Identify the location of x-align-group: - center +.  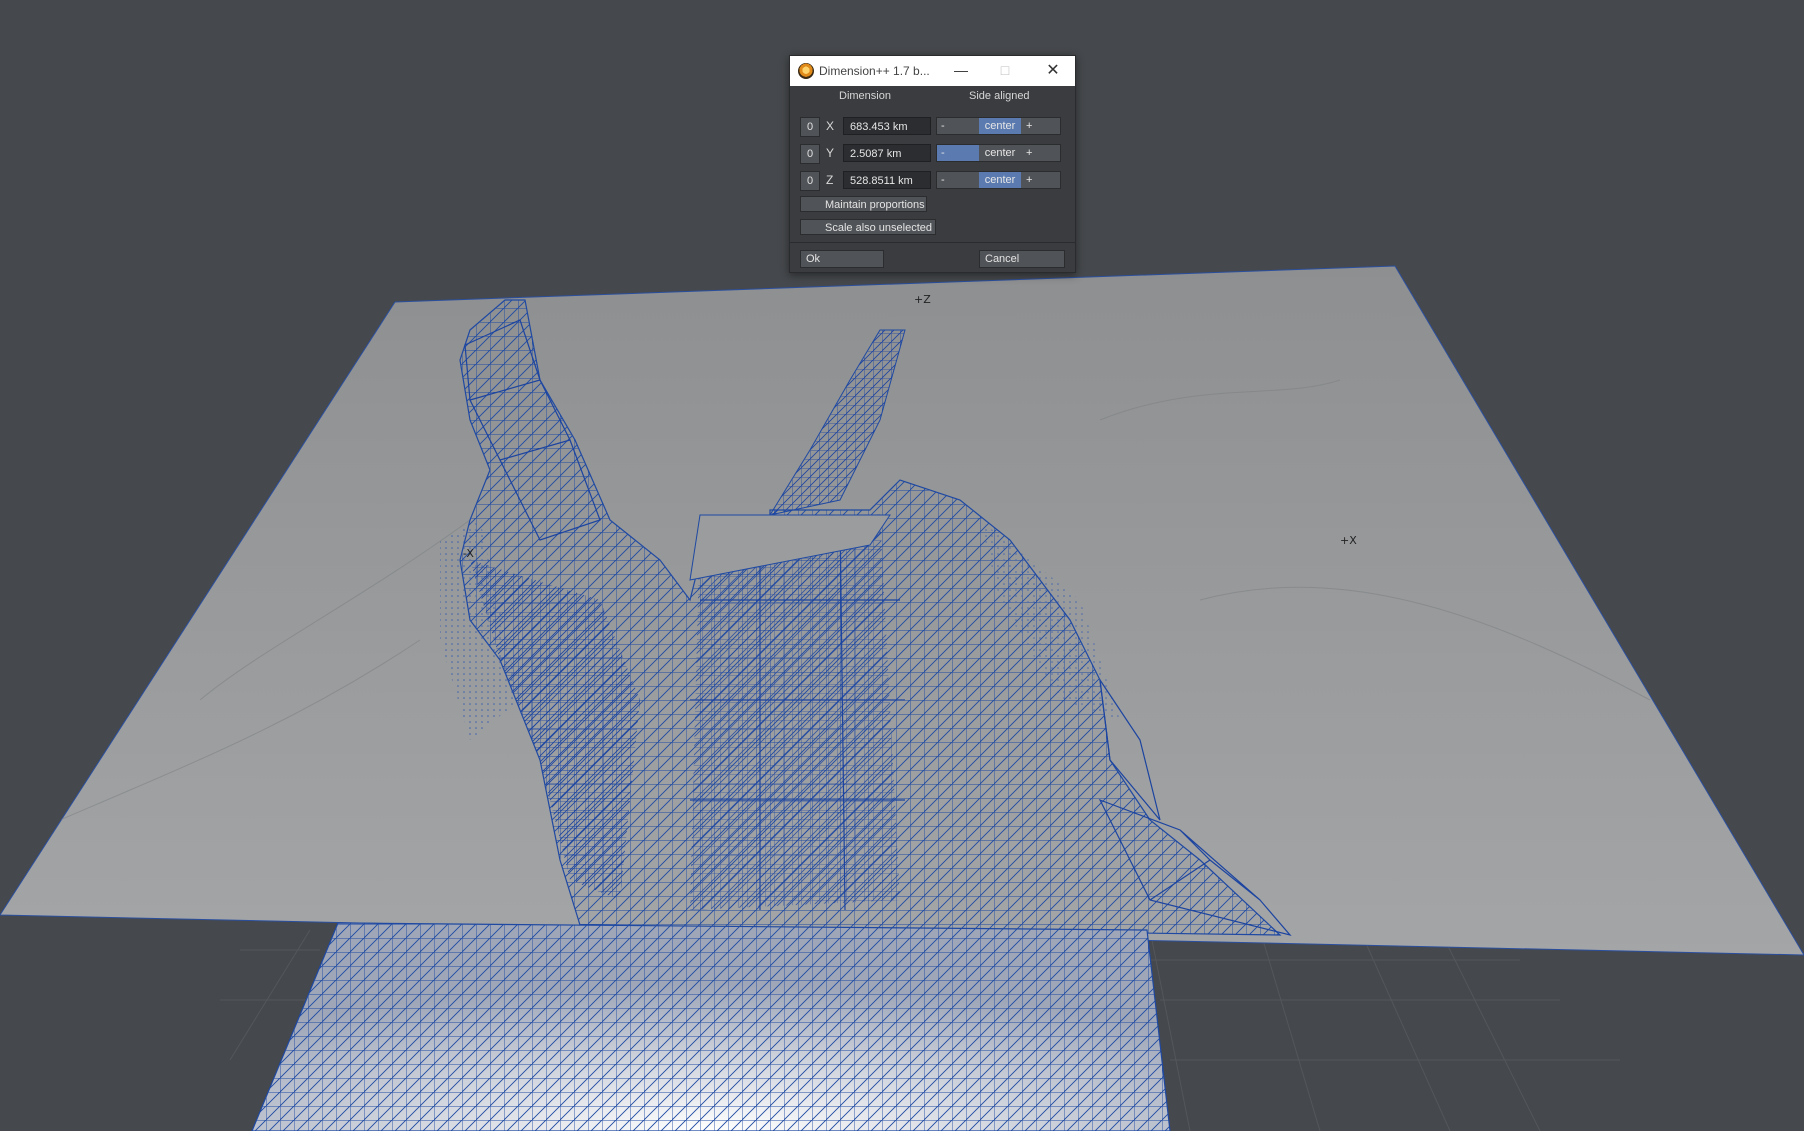
(998, 126).